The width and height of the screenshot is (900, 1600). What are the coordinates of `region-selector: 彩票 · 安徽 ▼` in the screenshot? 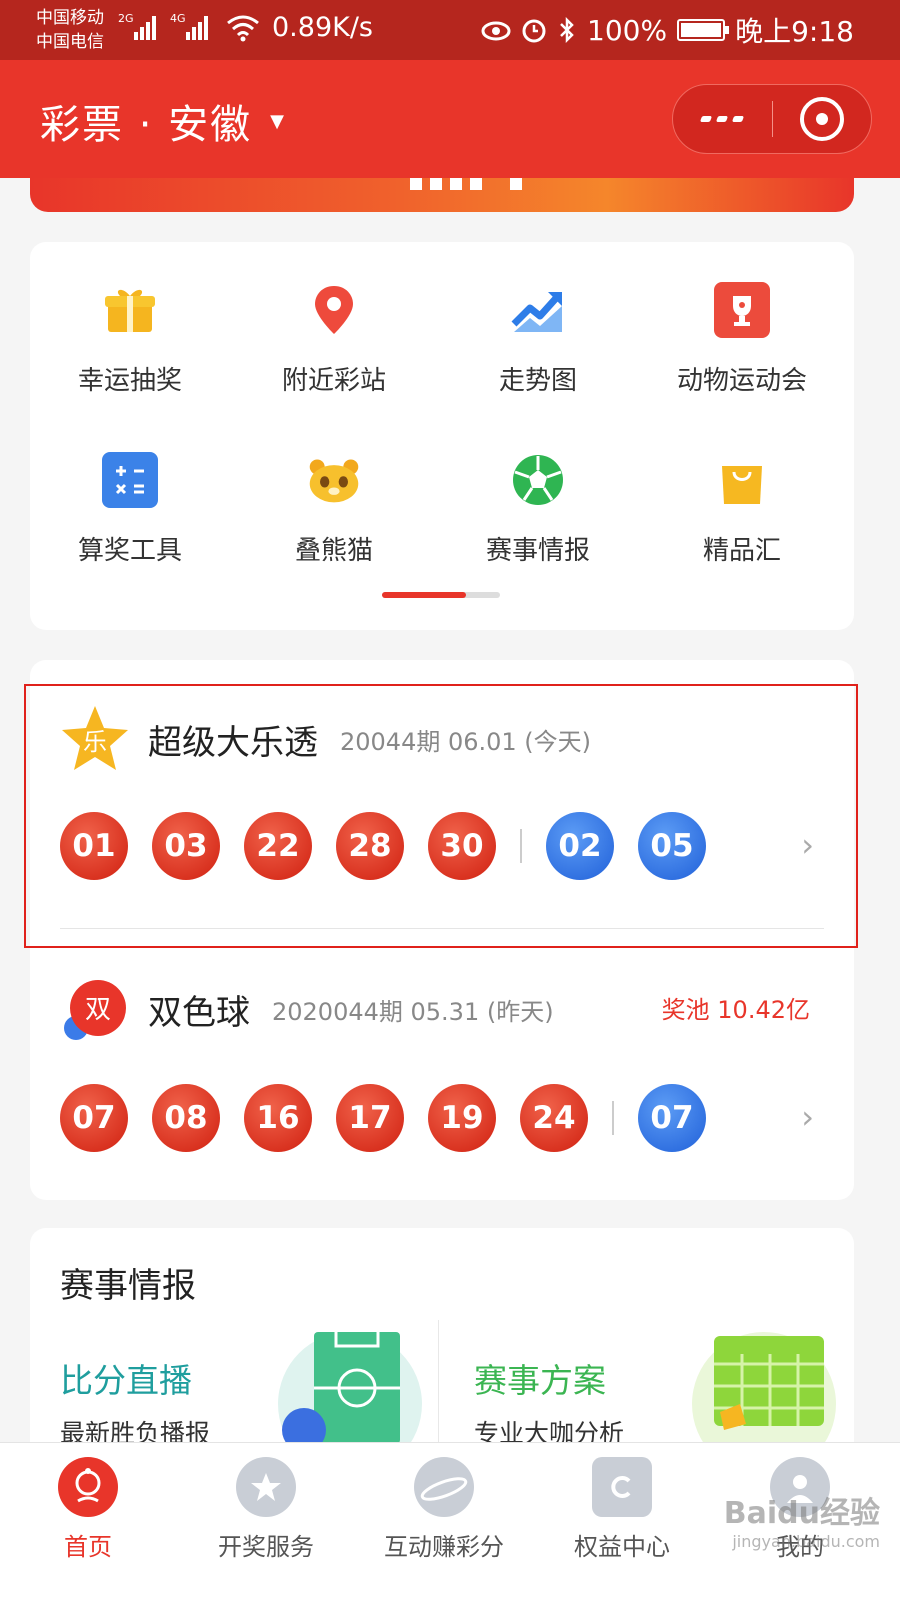 It's located at (163, 121).